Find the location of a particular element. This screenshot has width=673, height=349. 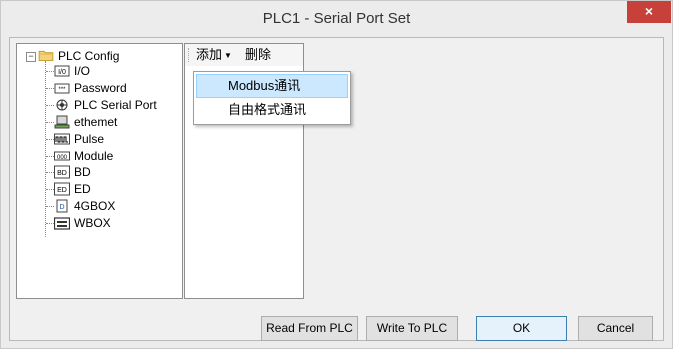

wbox-icon is located at coordinates (62, 223).